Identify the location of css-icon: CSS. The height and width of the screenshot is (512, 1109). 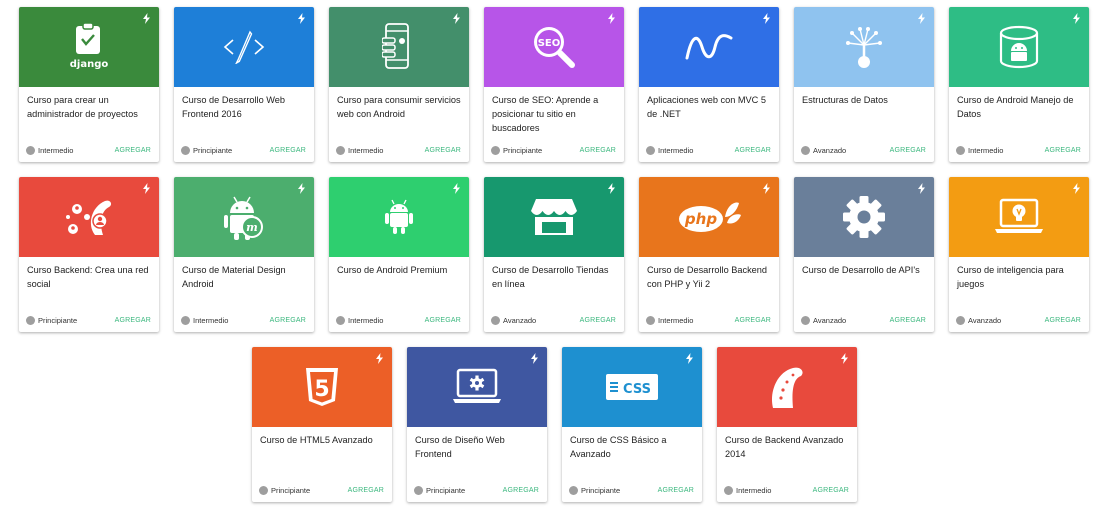
(632, 387).